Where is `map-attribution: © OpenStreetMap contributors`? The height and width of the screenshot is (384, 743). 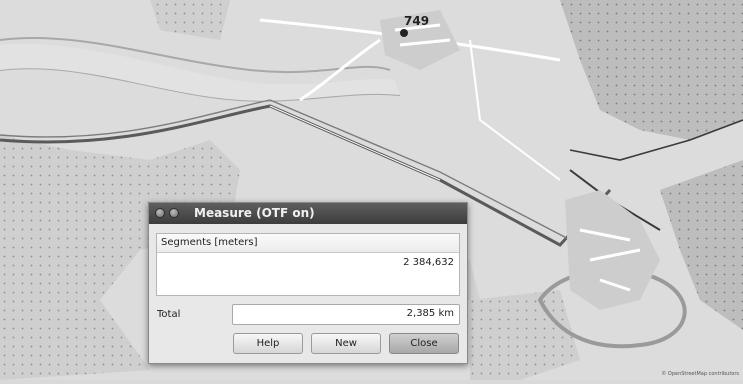 map-attribution: © OpenStreetMap contributors is located at coordinates (700, 374).